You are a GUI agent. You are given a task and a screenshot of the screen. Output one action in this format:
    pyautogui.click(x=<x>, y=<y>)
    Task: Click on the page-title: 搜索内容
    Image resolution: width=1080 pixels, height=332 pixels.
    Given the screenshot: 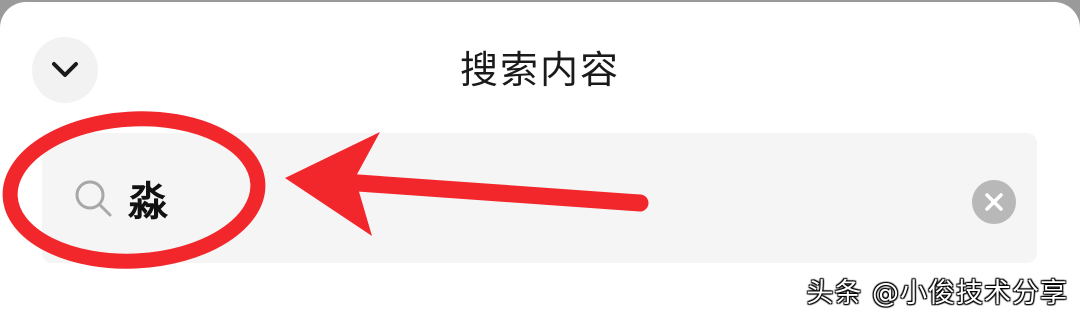 What is the action you would take?
    pyautogui.click(x=539, y=70)
    